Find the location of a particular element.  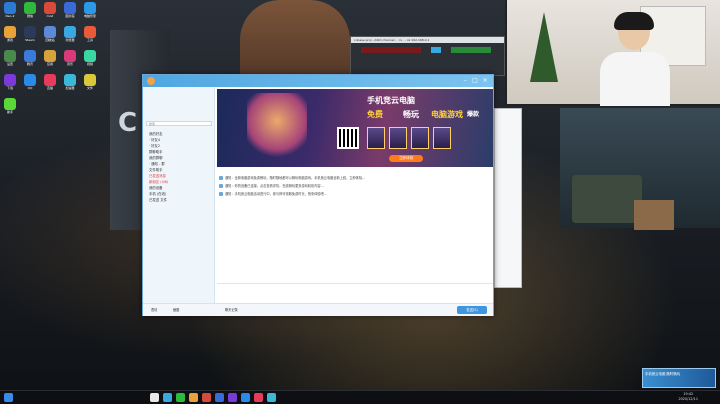

desktop-icon: 腾讯 is located at coordinates (30, 59).